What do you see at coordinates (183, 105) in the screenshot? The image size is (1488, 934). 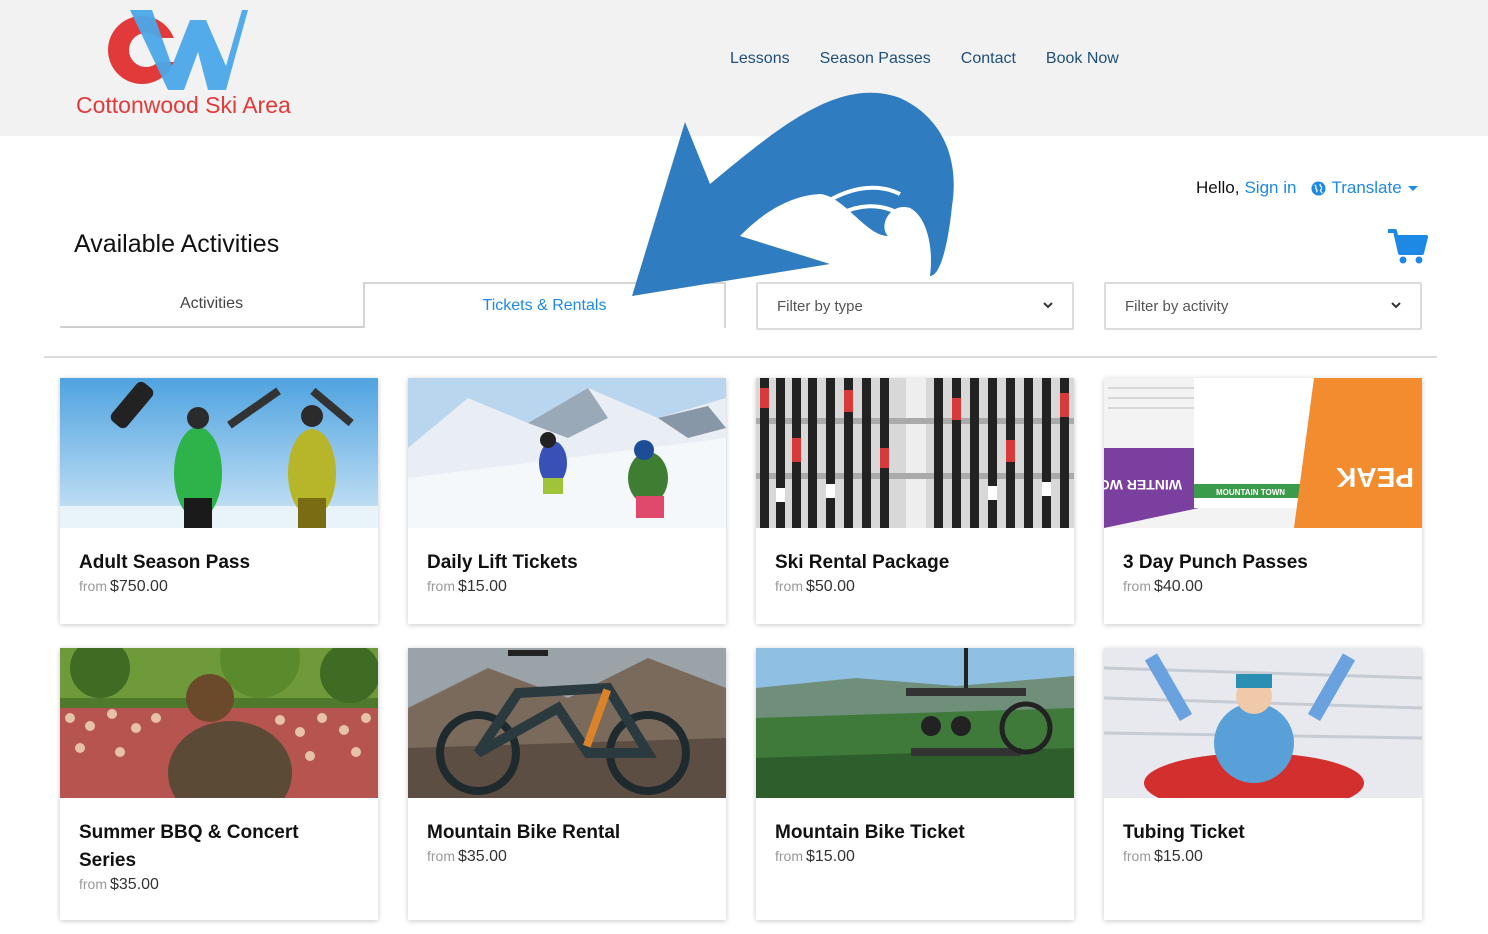 I see `brand-name: Cottonwood Ski Area` at bounding box center [183, 105].